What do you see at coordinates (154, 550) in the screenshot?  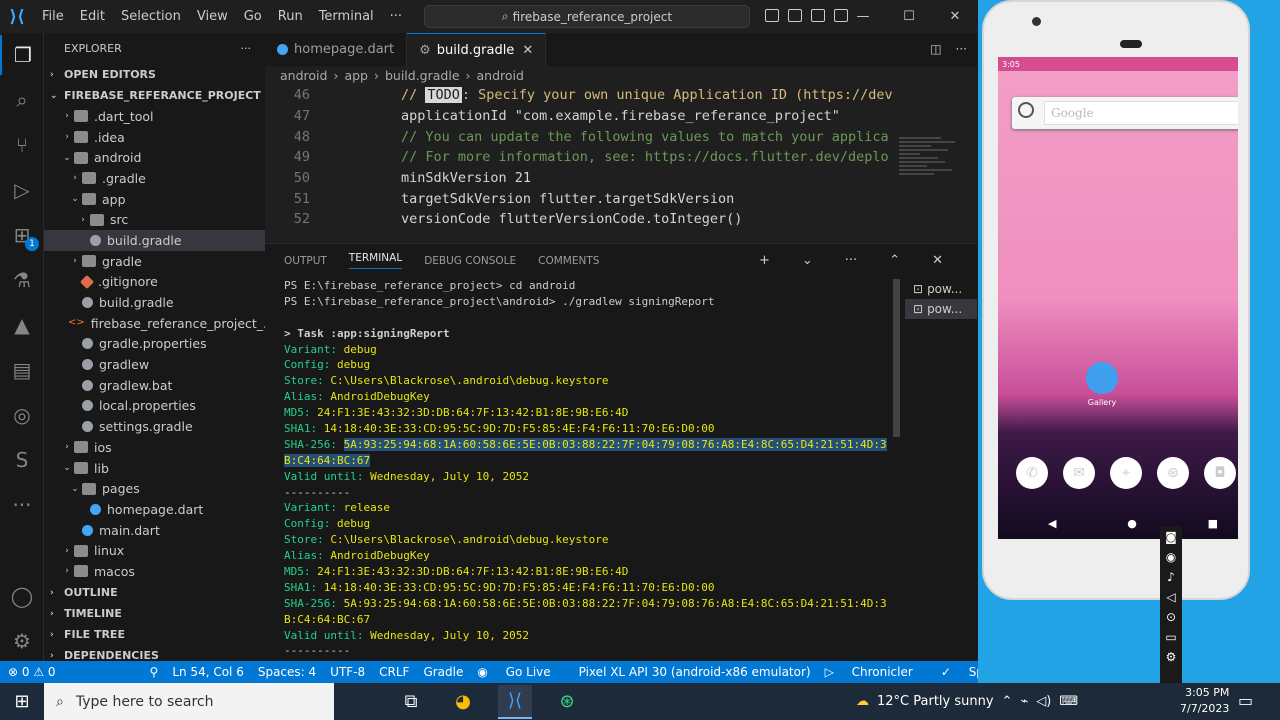 I see `tree-item: › linux` at bounding box center [154, 550].